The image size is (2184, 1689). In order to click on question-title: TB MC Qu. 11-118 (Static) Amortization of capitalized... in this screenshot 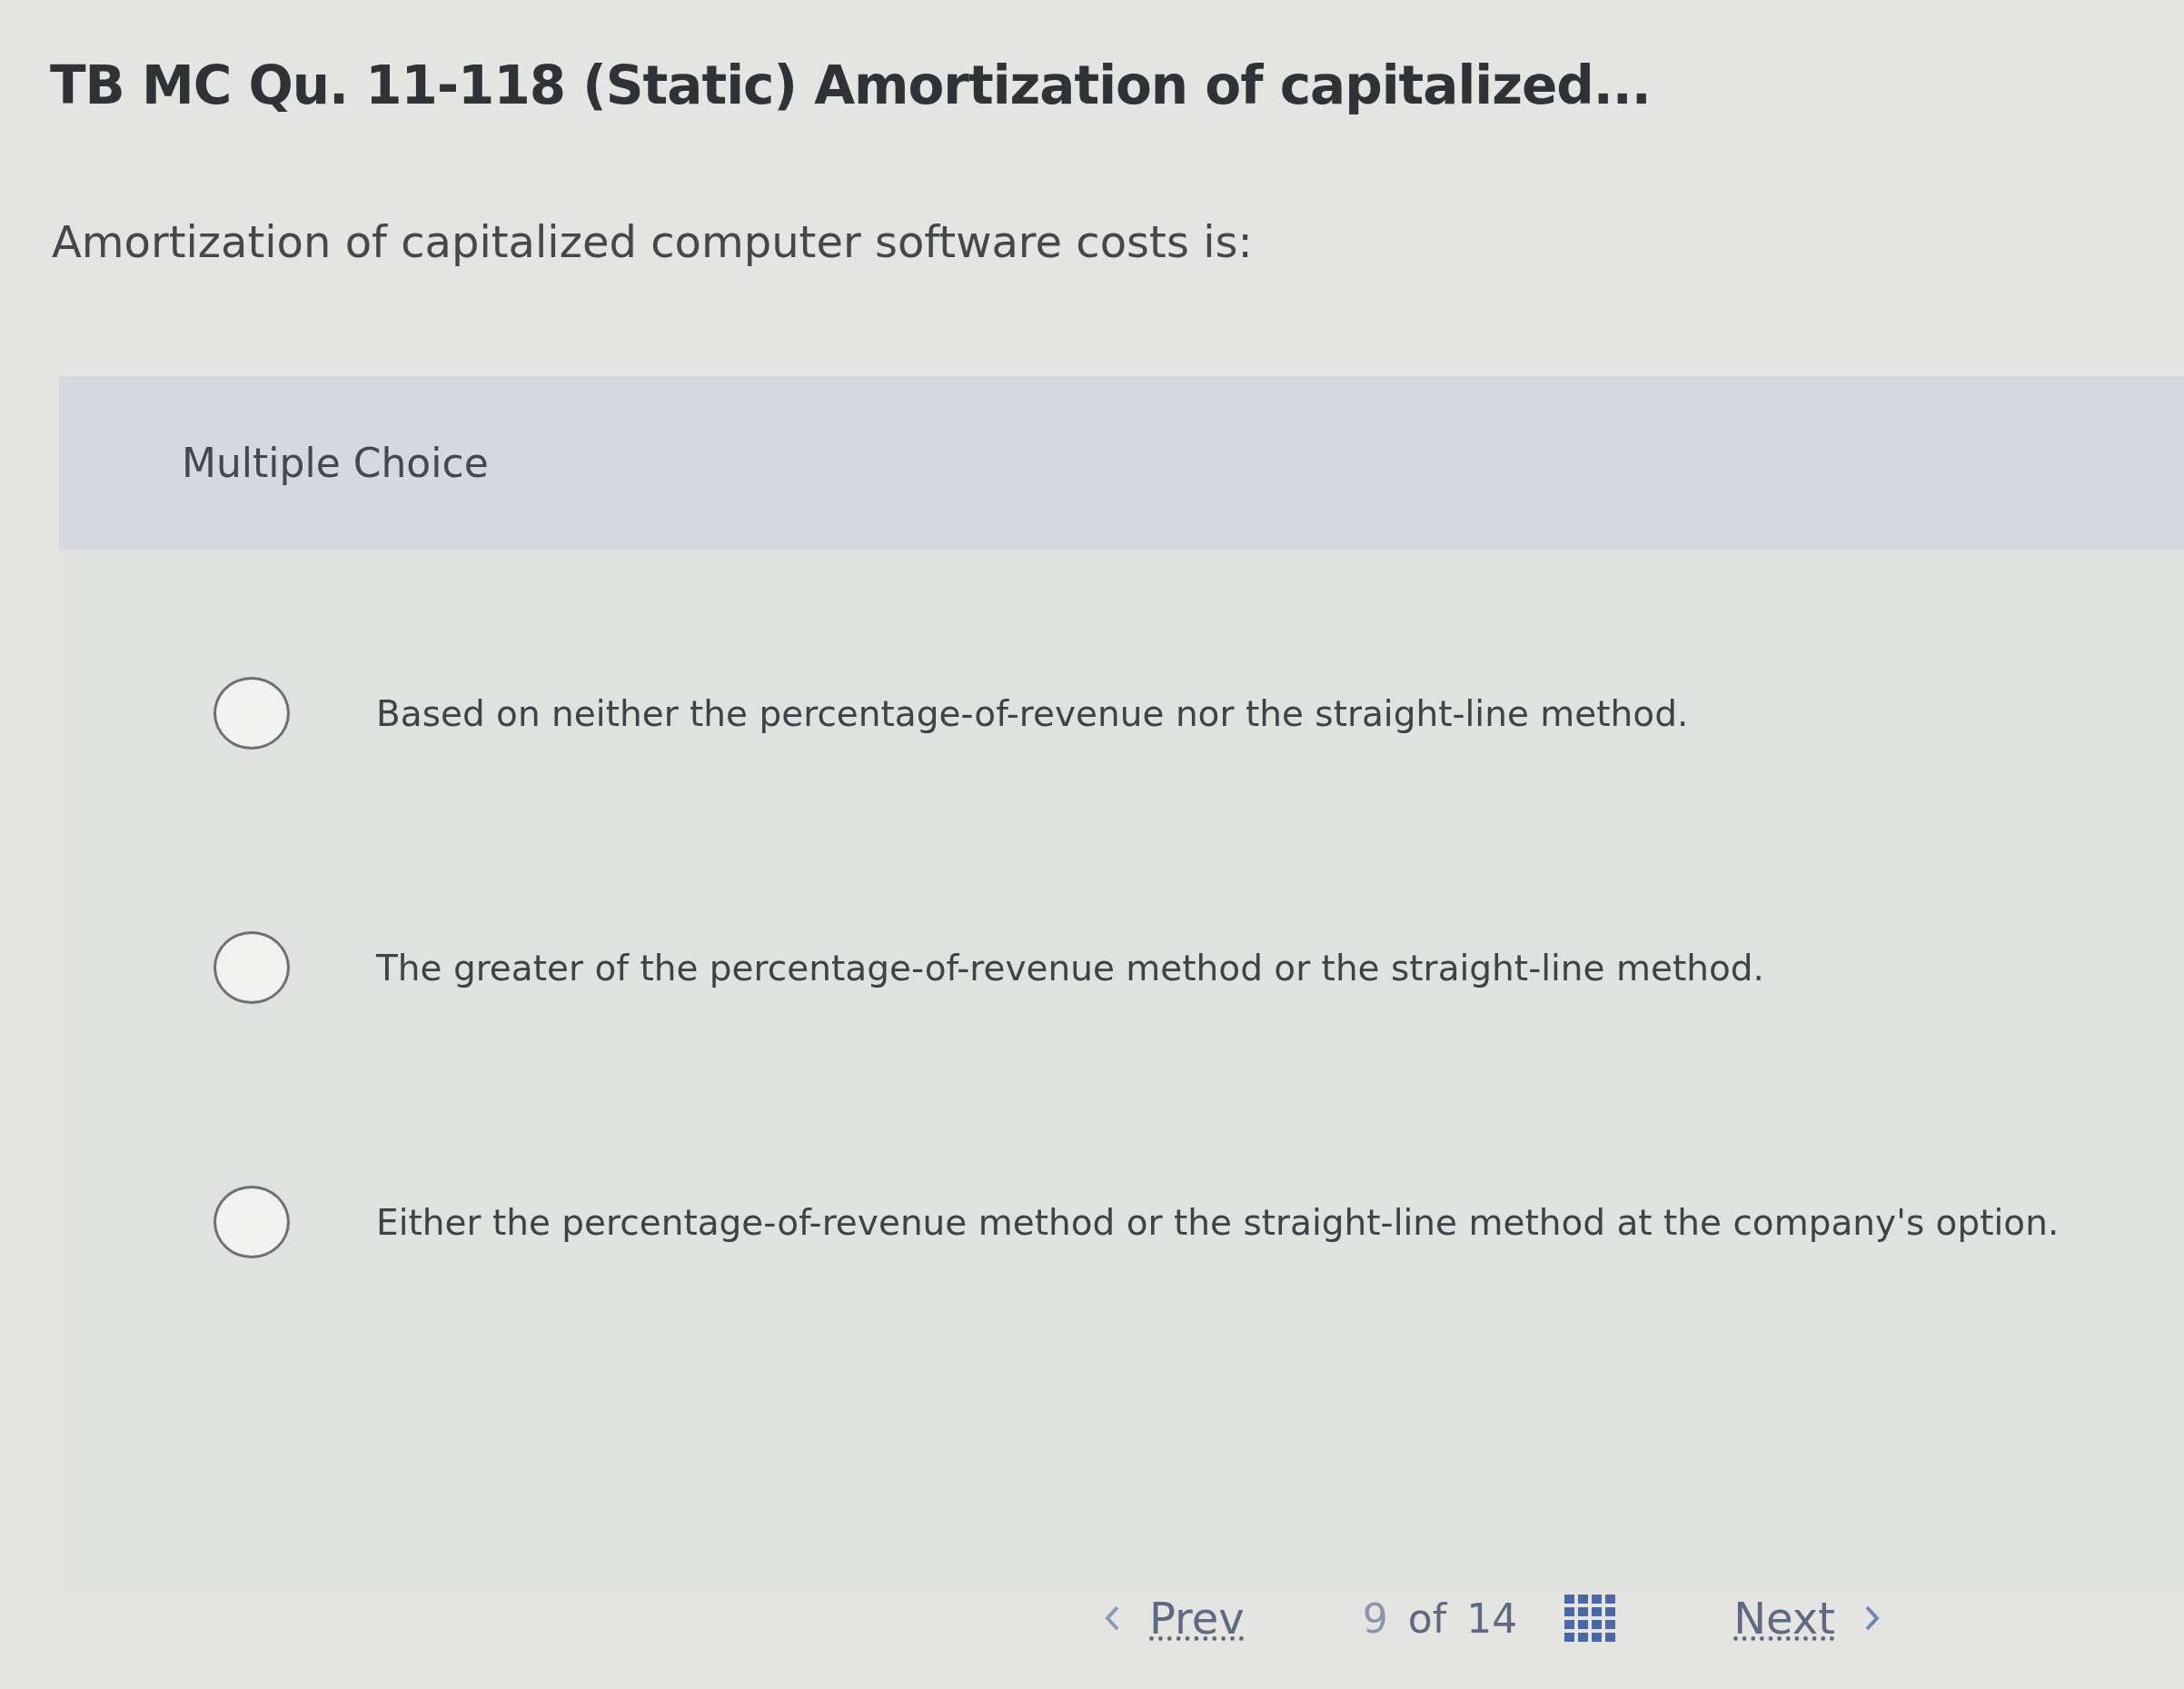, I will do `click(851, 85)`.